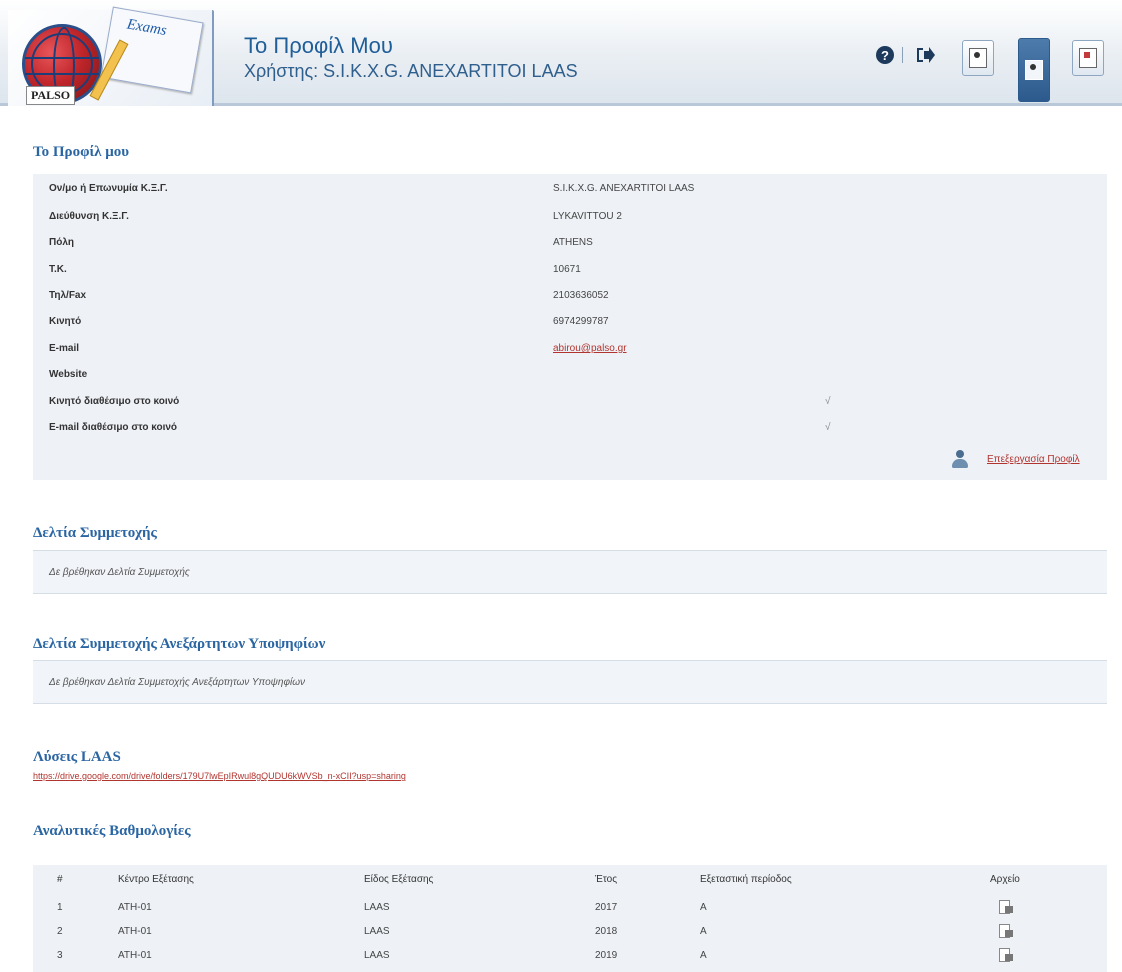 The width and height of the screenshot is (1122, 972). I want to click on column-header: Είδος Εξέτασης, so click(399, 879).